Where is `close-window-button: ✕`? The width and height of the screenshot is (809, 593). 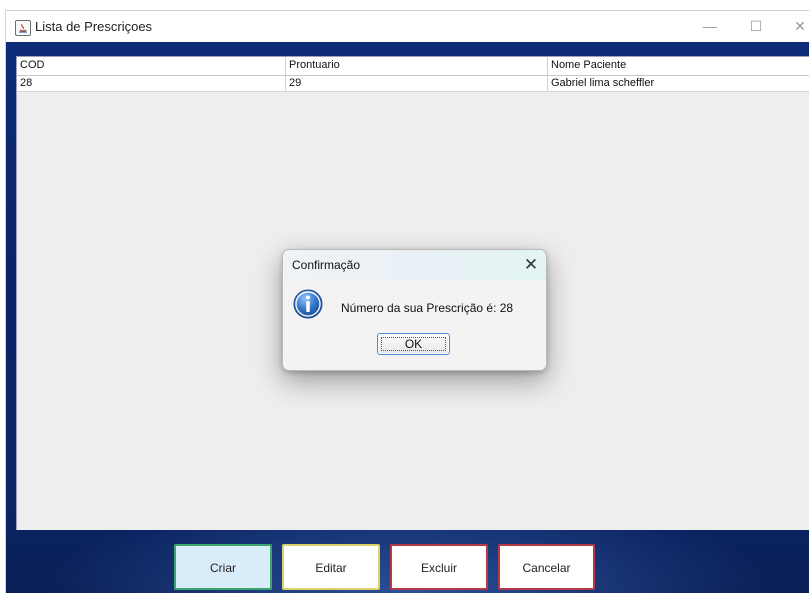
close-window-button: ✕ is located at coordinates (793, 26).